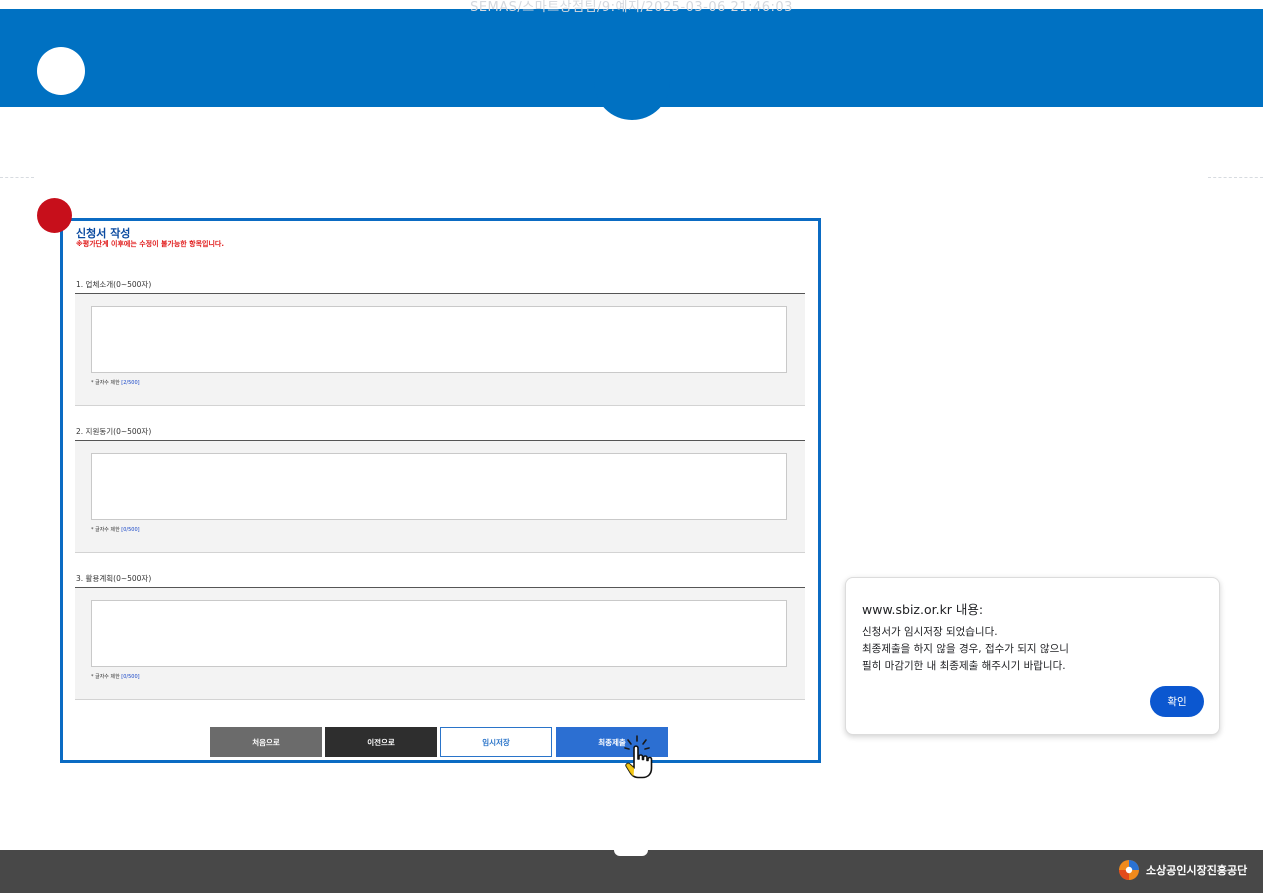 This screenshot has width=1263, height=893. Describe the element at coordinates (496, 742) in the screenshot. I see `temp-save-button: 임시저장` at that location.